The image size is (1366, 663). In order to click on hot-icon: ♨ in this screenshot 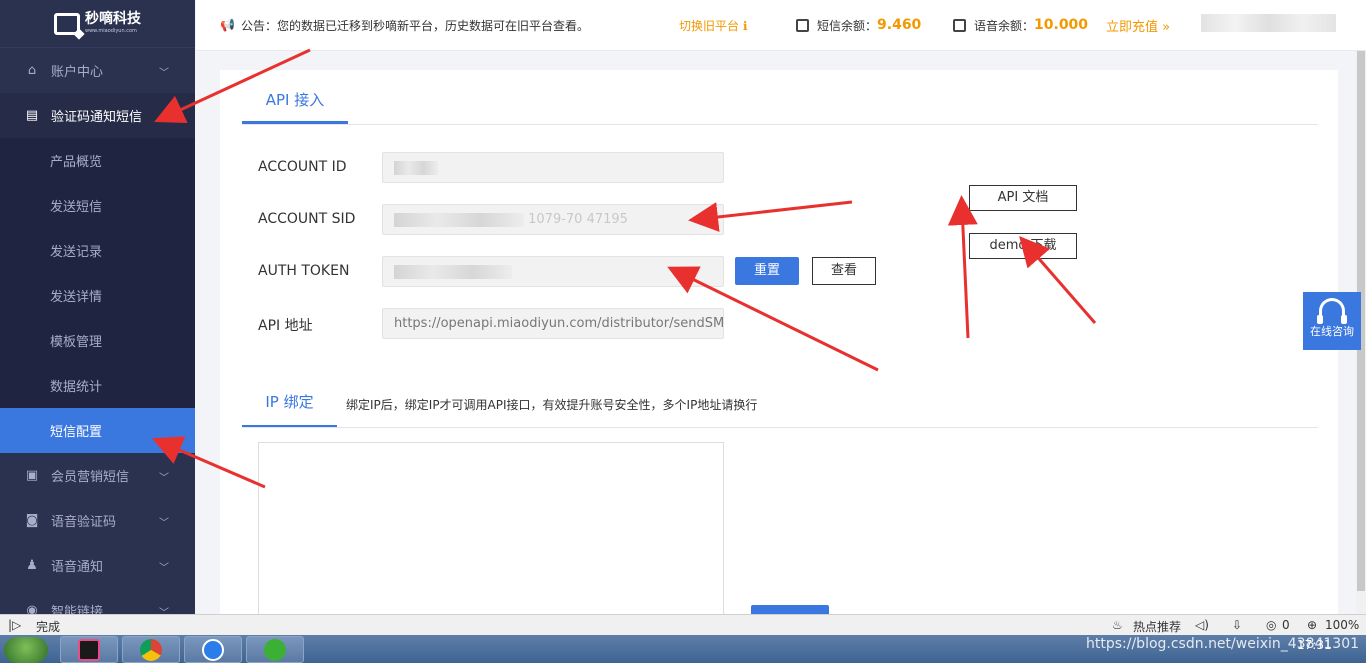, I will do `click(1117, 625)`.